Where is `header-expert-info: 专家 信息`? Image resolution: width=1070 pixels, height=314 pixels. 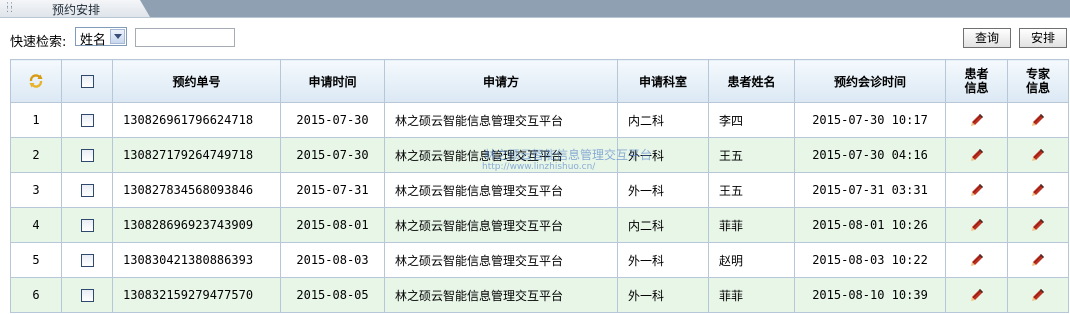
header-expert-info: 专家 信息 is located at coordinates (1038, 81).